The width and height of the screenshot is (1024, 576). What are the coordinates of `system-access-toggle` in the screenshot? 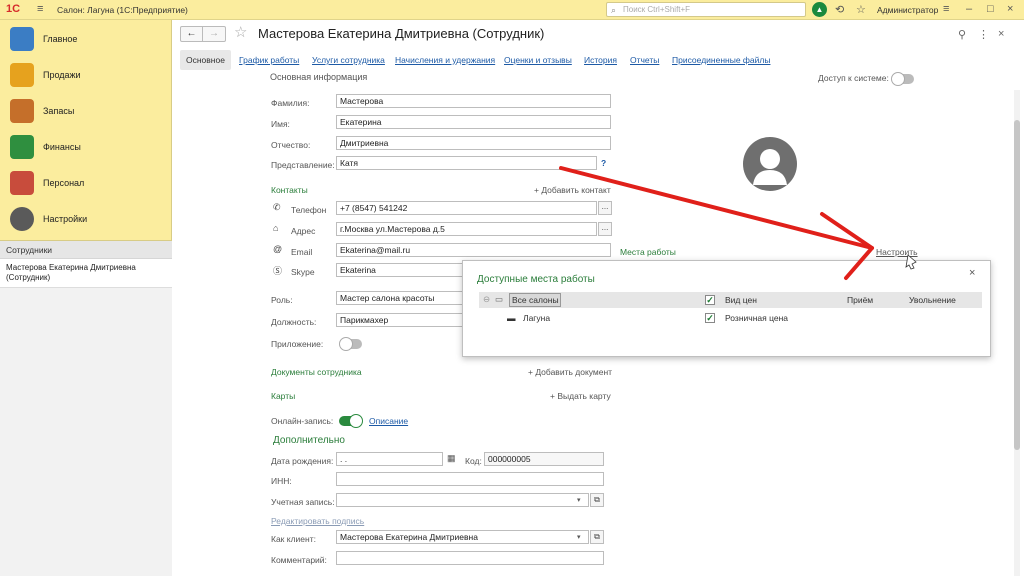 It's located at (902, 79).